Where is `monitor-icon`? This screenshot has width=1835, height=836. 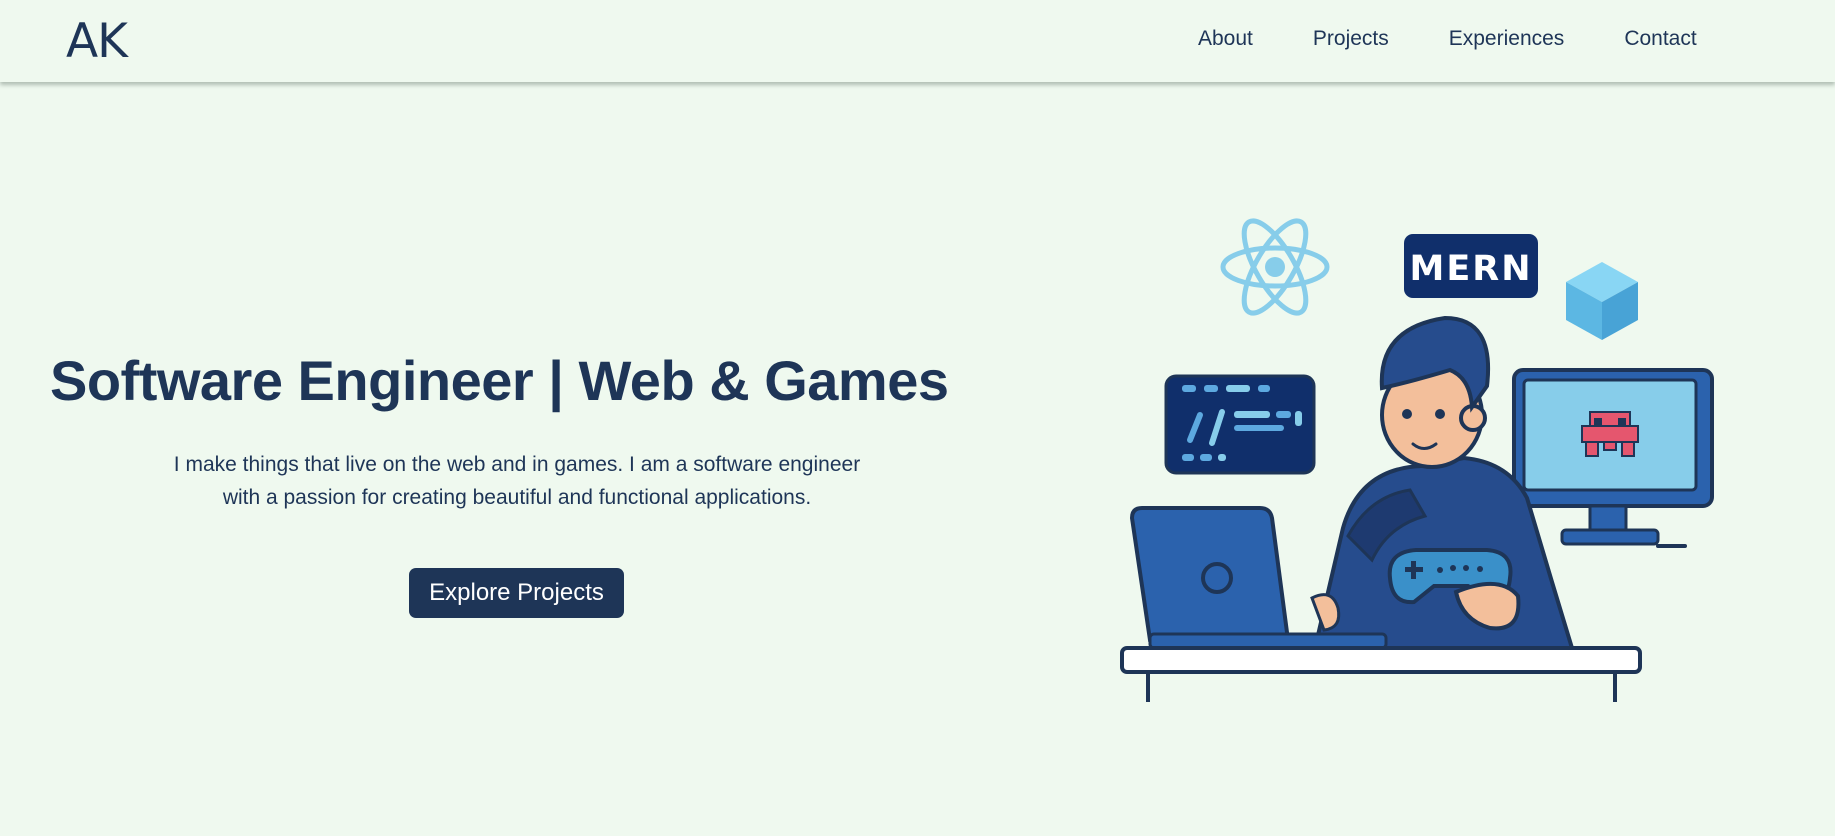 monitor-icon is located at coordinates (1613, 458).